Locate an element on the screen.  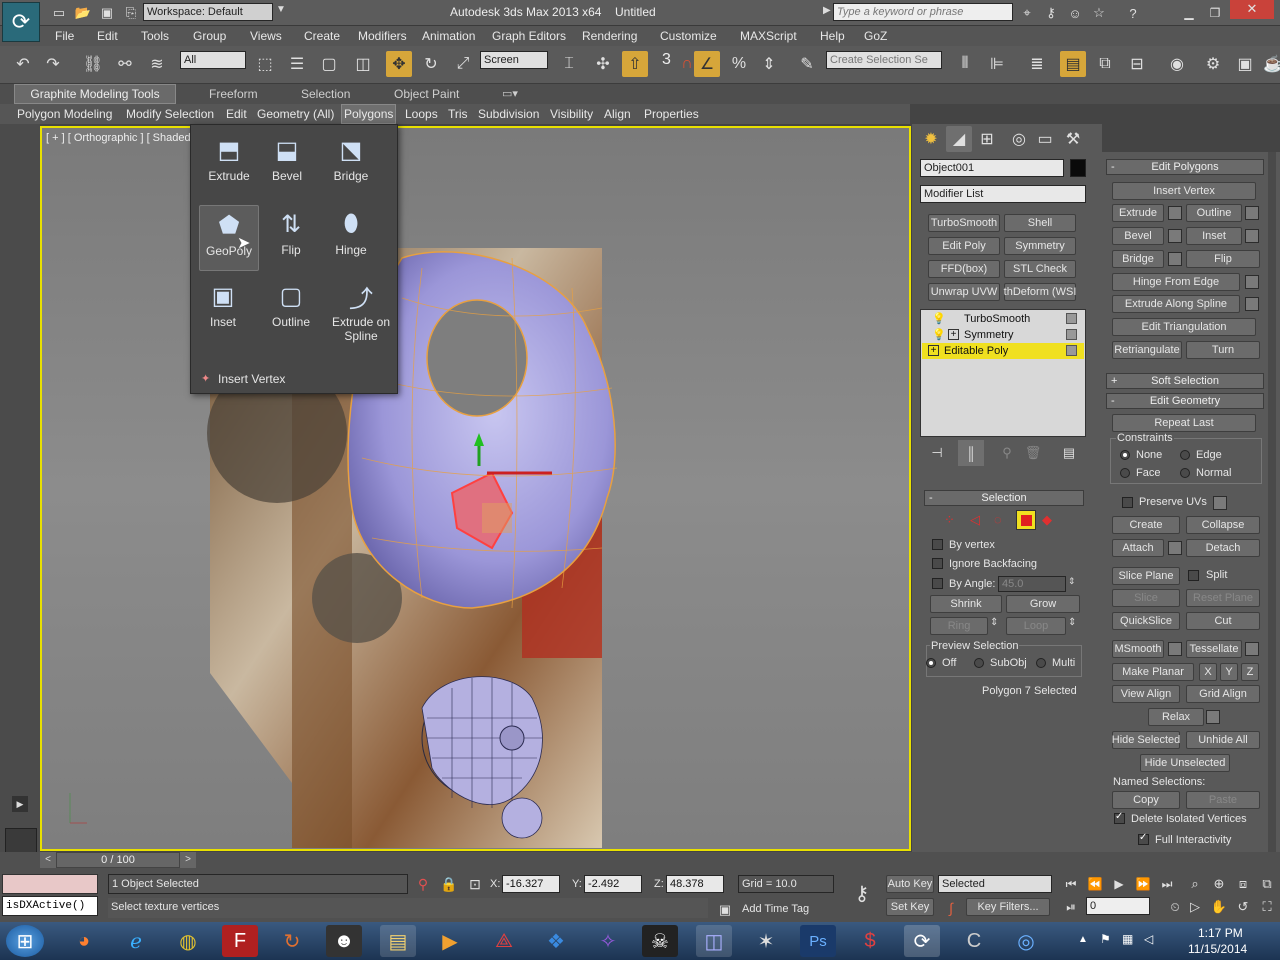
edge-mode-icon: ◁ is located at coordinates (975, 520).